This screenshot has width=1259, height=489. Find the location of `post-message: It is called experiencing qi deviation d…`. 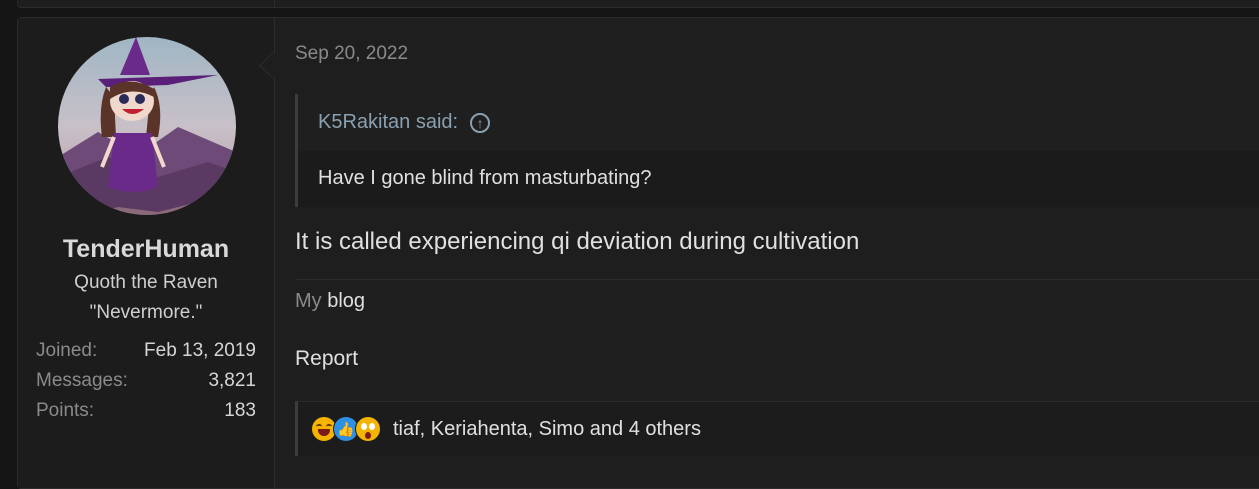

post-message: It is called experiencing qi deviation d… is located at coordinates (577, 241).